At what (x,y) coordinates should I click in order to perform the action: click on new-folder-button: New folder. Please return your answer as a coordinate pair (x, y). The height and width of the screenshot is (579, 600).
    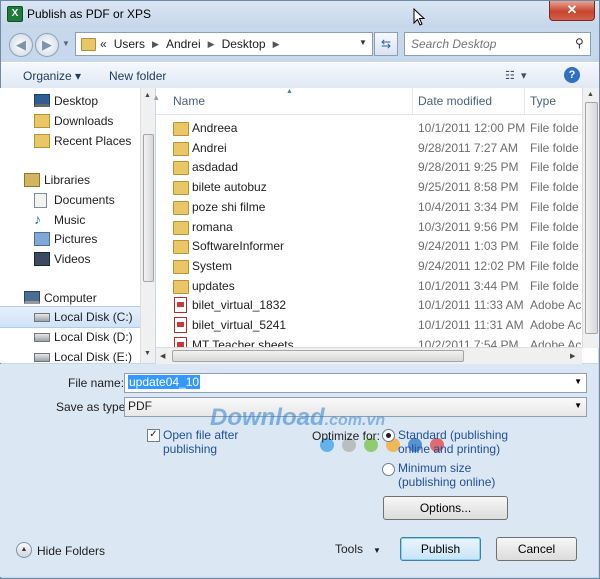
    Looking at the image, I should click on (137, 76).